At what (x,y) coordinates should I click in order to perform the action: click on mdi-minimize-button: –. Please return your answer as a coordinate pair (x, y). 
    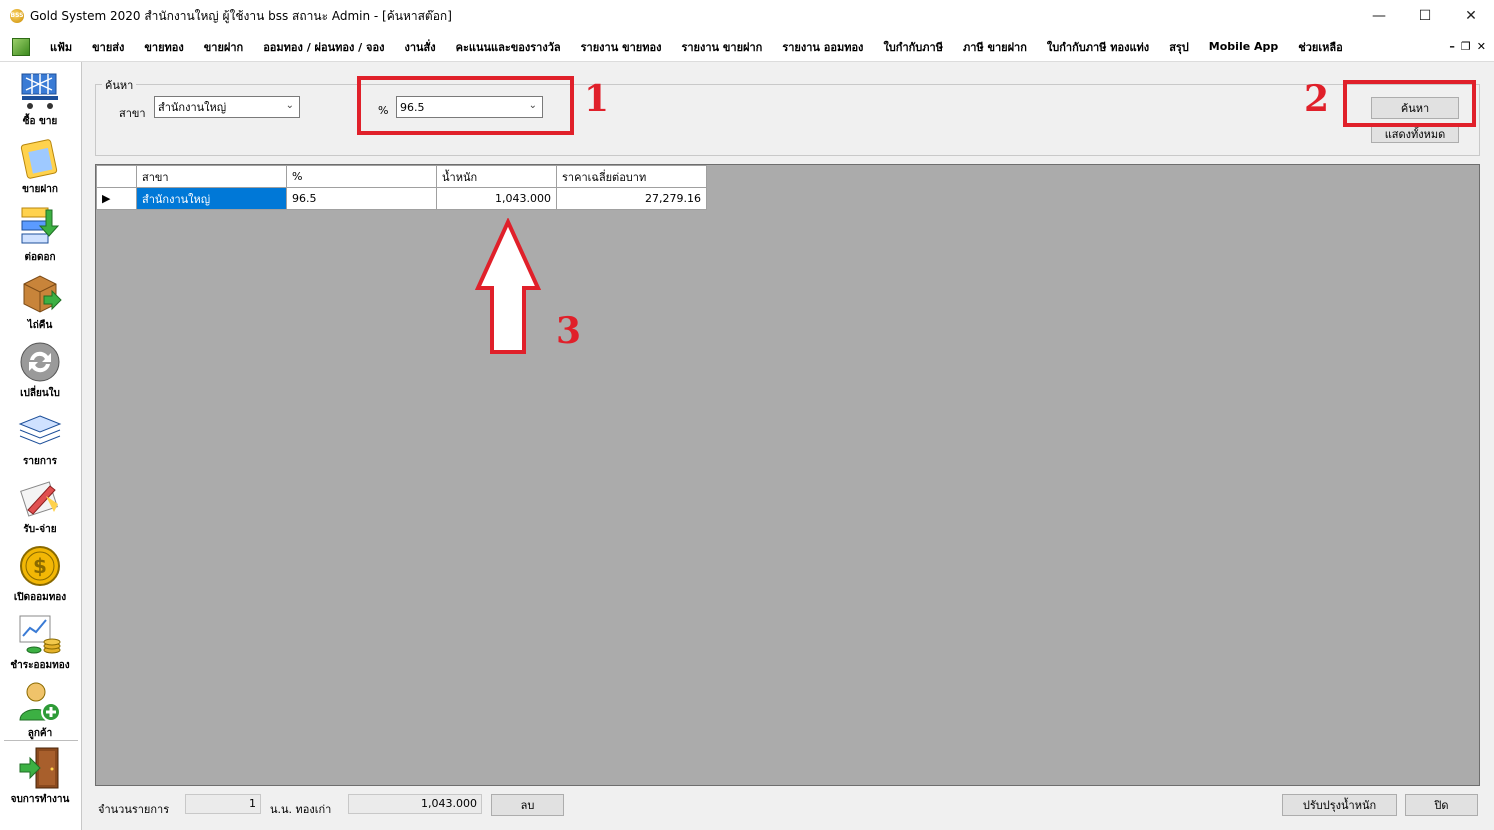
    Looking at the image, I should click on (1452, 46).